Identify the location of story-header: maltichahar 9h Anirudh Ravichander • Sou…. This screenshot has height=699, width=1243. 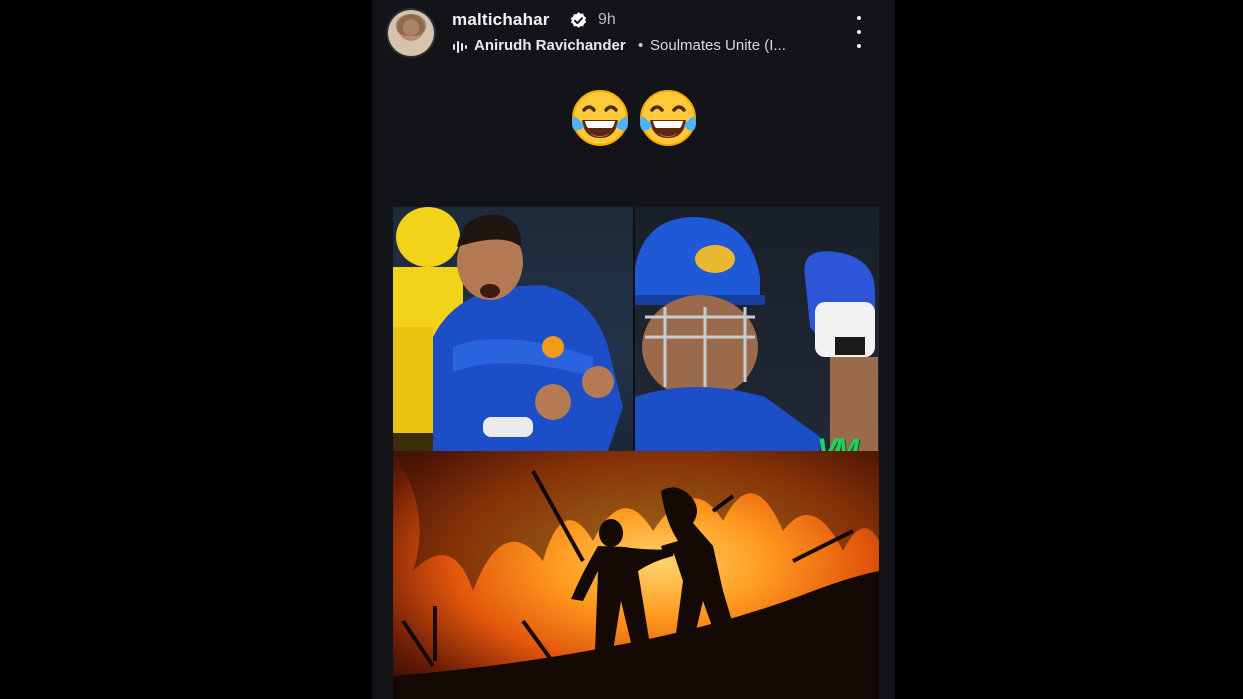
(633, 35).